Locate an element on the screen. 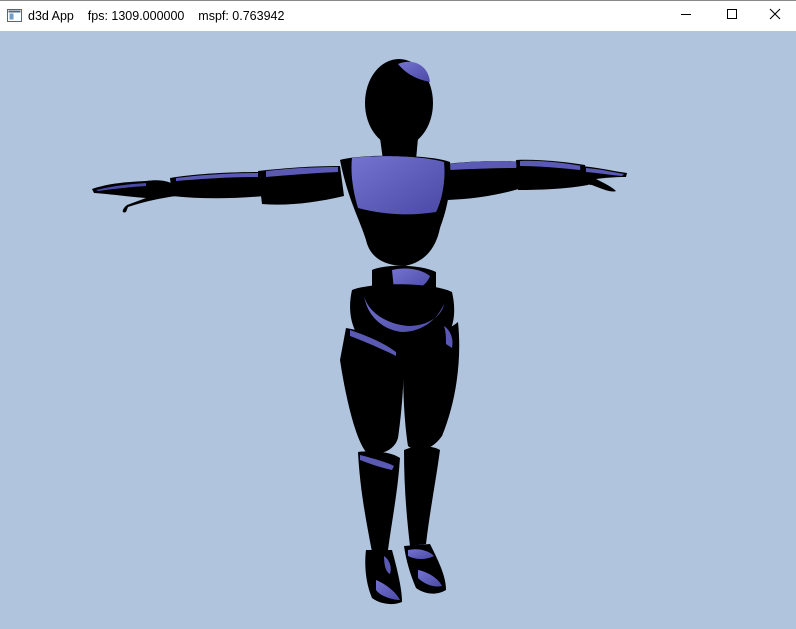 This screenshot has height=629, width=796. right-leg is located at coordinates (431, 458).